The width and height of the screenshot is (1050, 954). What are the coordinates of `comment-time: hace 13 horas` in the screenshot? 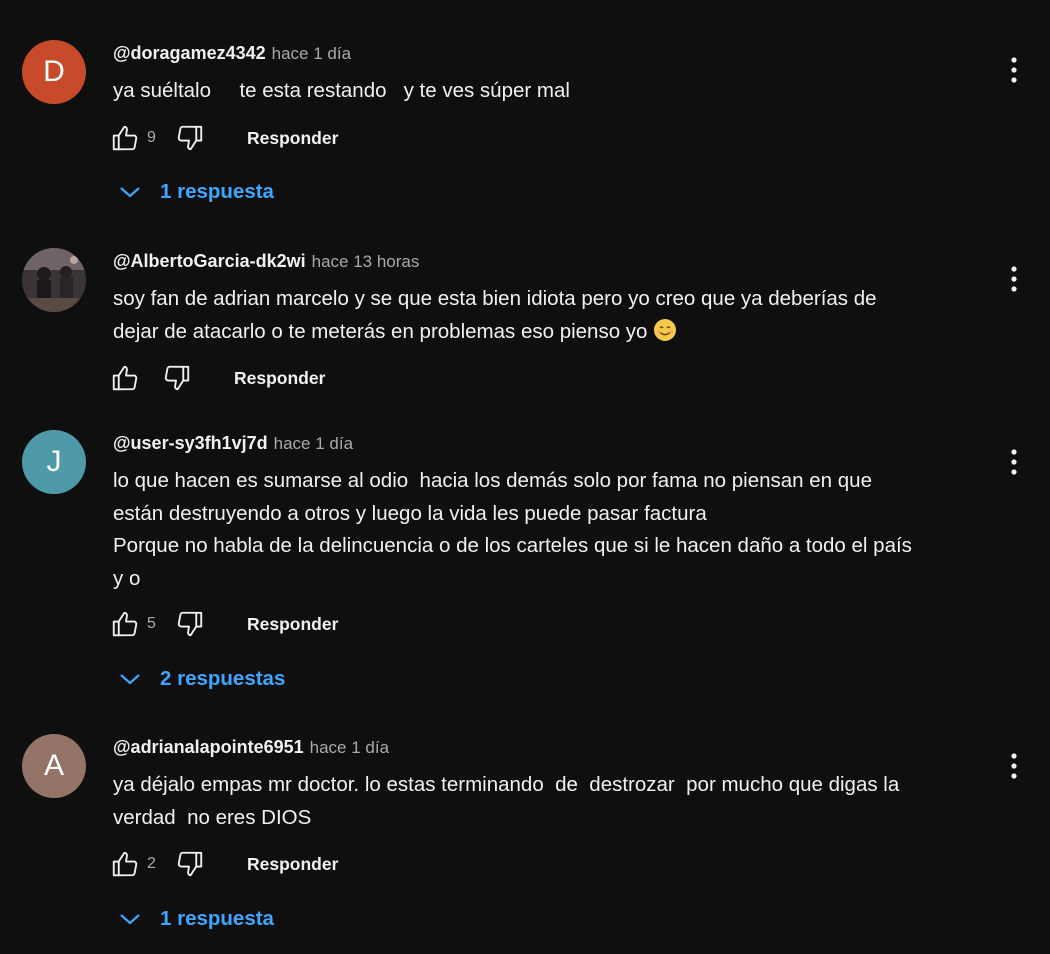 It's located at (366, 262).